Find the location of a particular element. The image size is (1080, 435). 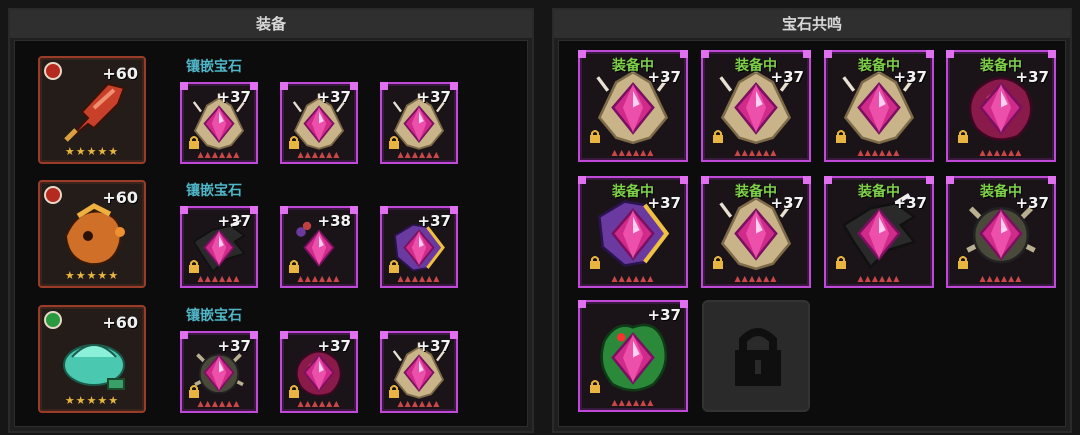

gem-level: +38 is located at coordinates (334, 221).